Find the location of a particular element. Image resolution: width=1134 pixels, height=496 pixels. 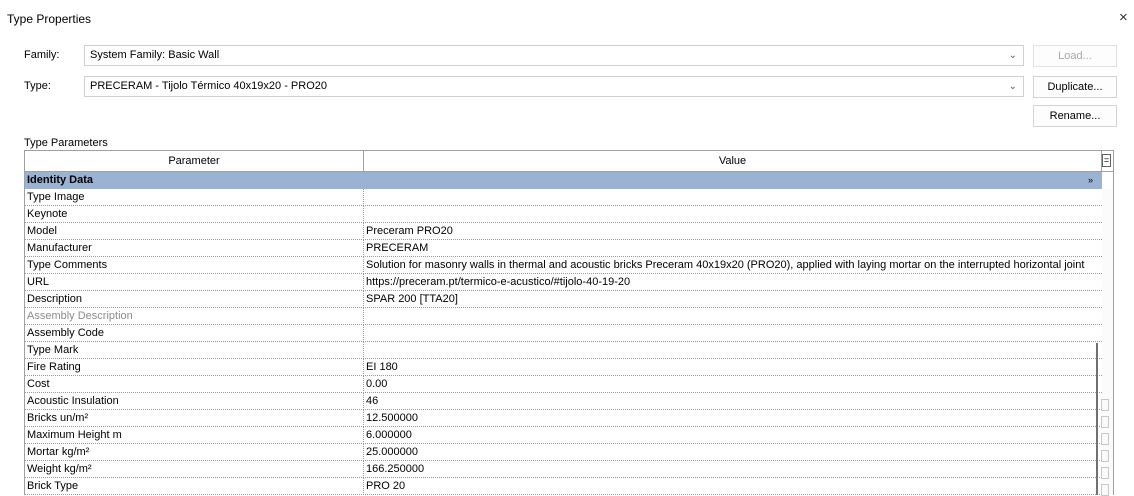

parameter-value-cell: PRECERAM is located at coordinates (733, 248).